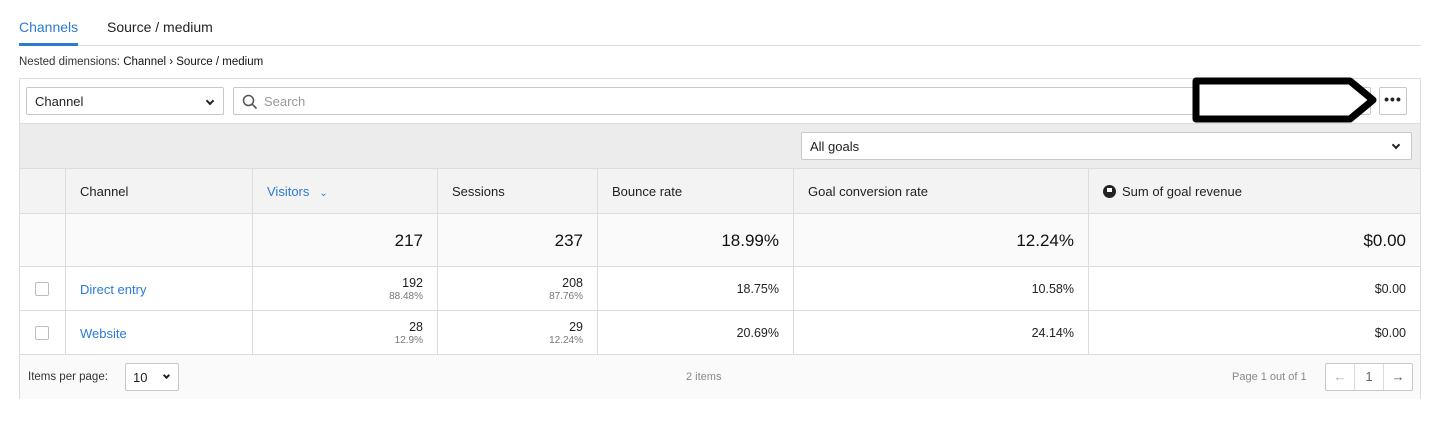 The width and height of the screenshot is (1440, 443). What do you see at coordinates (720, 145) in the screenshot?
I see `goals-filter-band: All goals` at bounding box center [720, 145].